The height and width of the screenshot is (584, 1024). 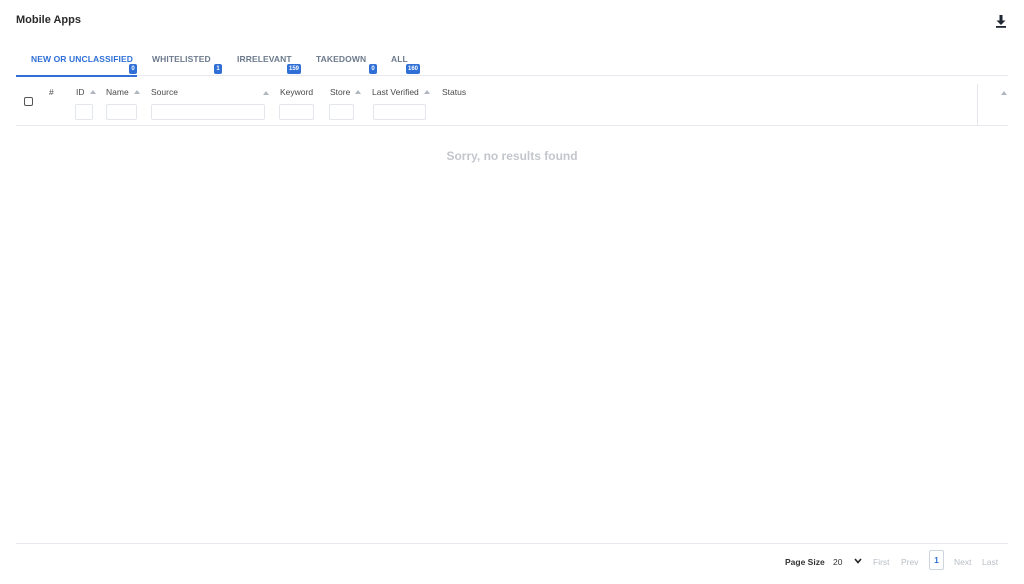 I want to click on tab-whitelisted: WHITELISTED 1, so click(x=187, y=62).